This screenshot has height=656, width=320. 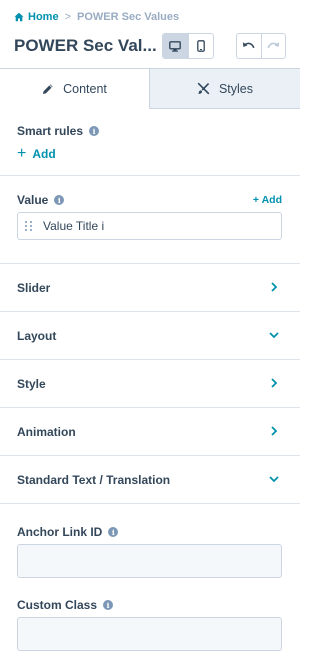 I want to click on section-animation: Animation, so click(x=150, y=432).